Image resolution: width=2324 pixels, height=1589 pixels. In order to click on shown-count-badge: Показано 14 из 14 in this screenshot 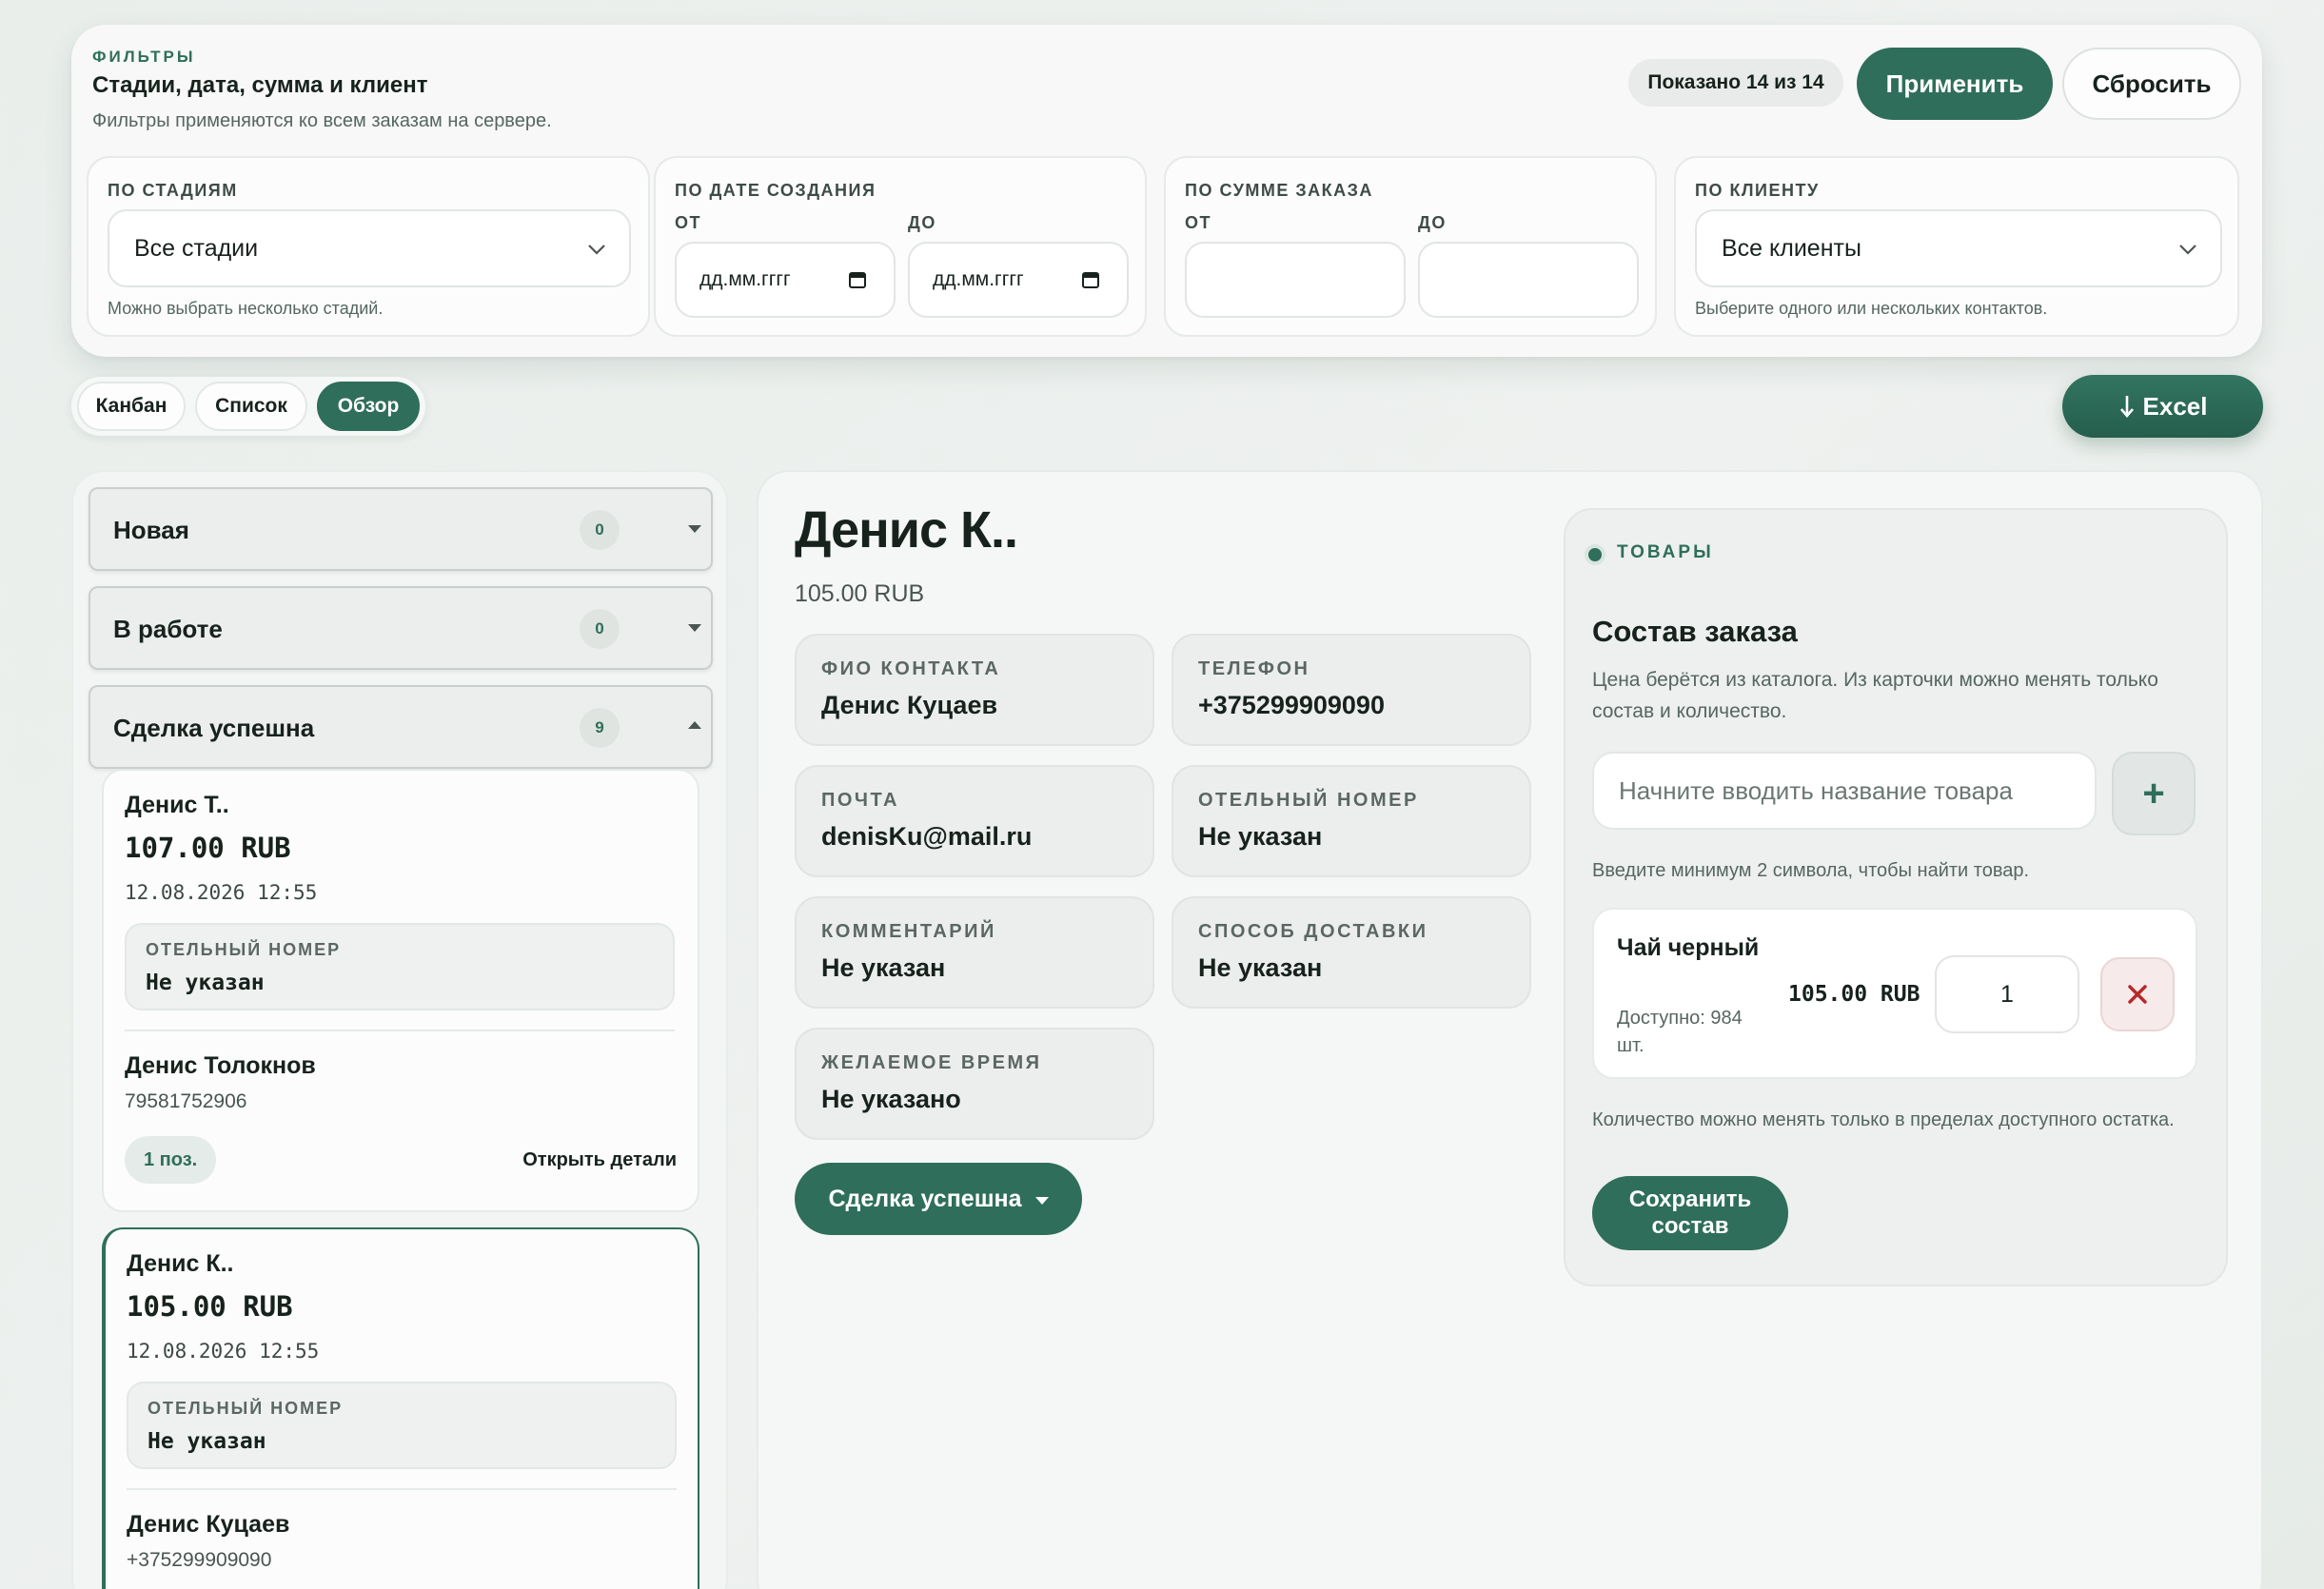, I will do `click(1735, 83)`.